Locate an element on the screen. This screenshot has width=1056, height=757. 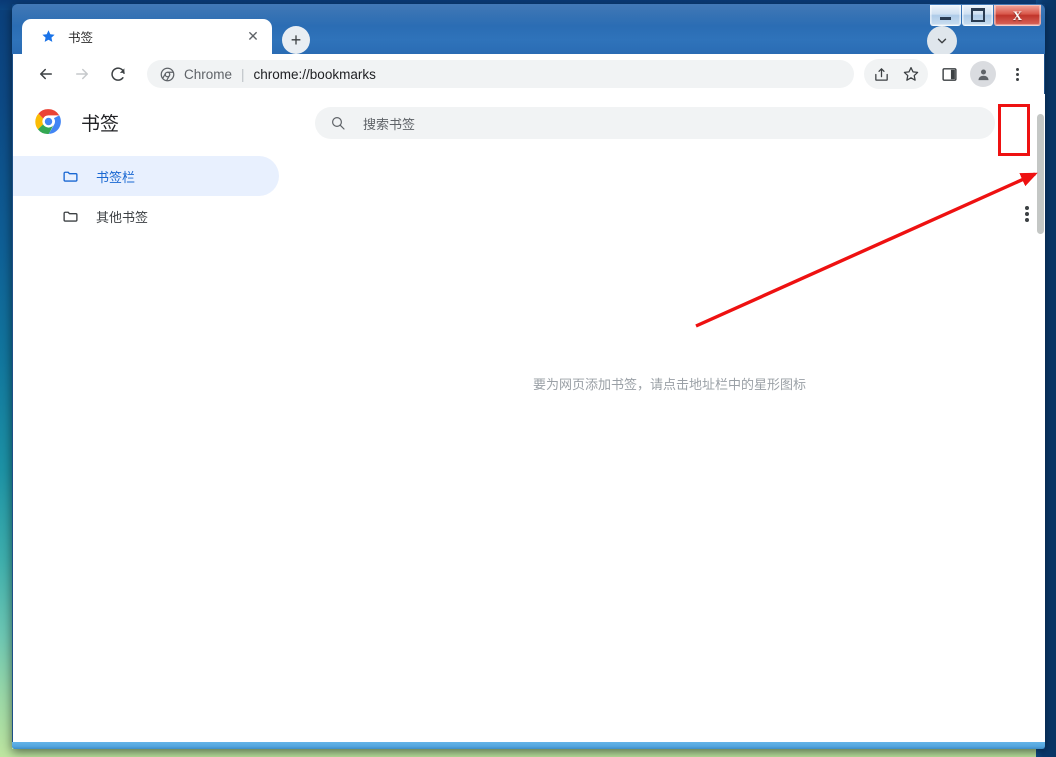
window-bottom-rim is located at coordinates (528, 745).